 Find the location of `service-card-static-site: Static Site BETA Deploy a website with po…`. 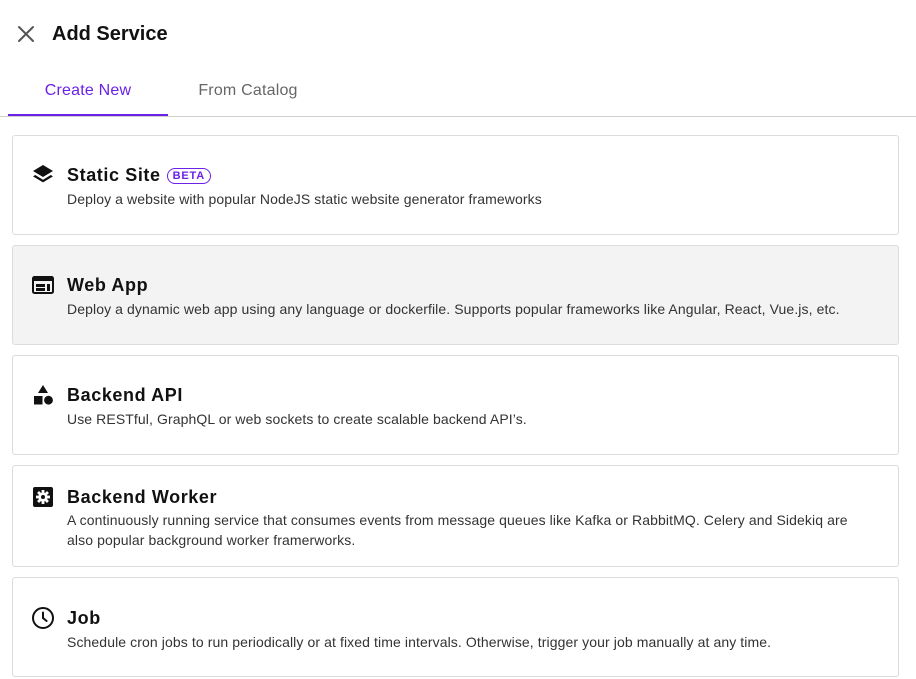

service-card-static-site: Static Site BETA Deploy a website with po… is located at coordinates (455, 185).